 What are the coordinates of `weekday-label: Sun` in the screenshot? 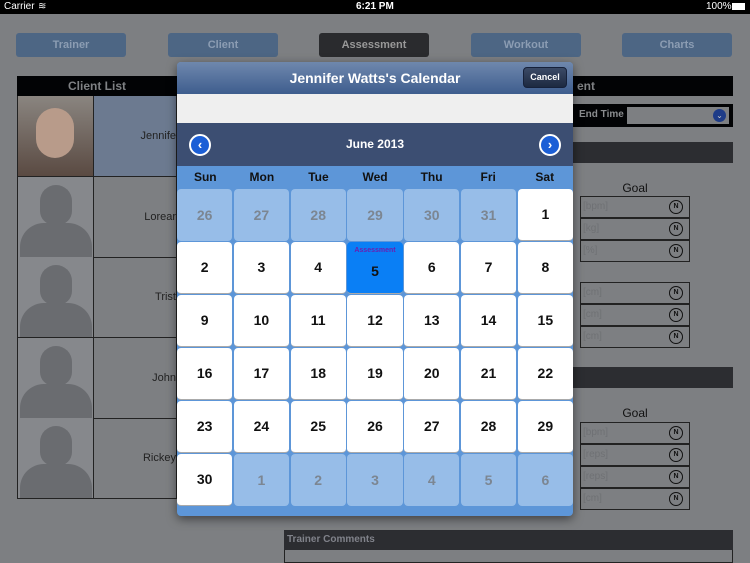 It's located at (205, 177).